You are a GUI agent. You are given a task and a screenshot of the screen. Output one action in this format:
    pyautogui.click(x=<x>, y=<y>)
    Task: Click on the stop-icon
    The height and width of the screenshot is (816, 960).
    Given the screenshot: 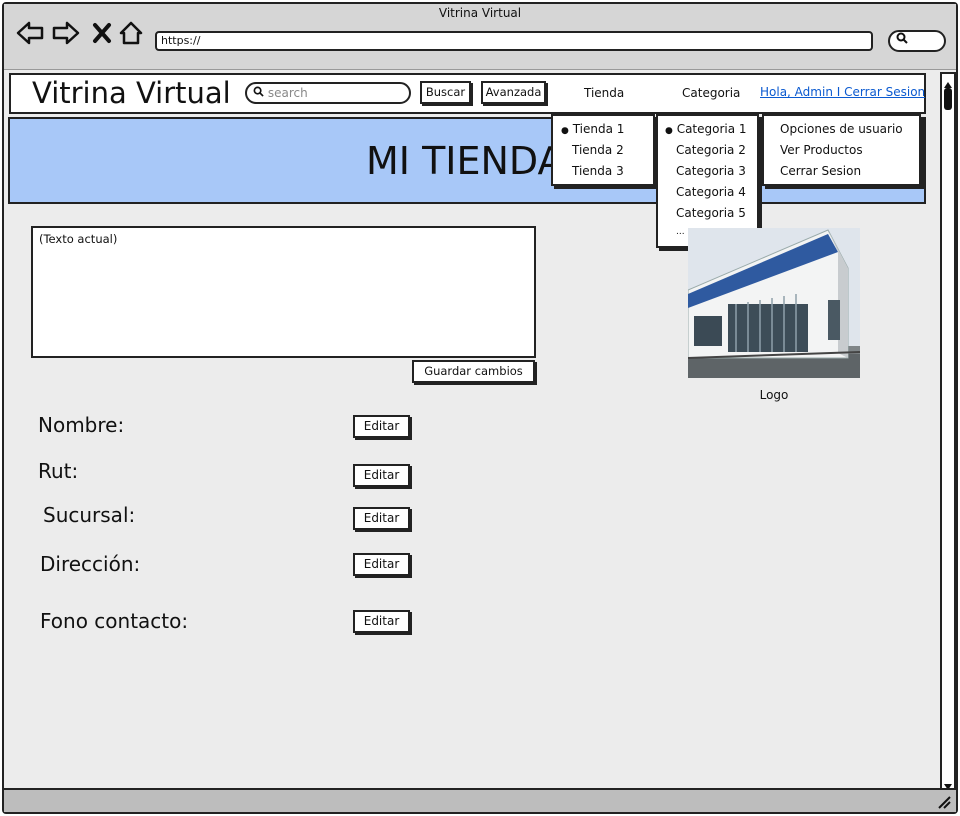 What is the action you would take?
    pyautogui.click(x=102, y=37)
    